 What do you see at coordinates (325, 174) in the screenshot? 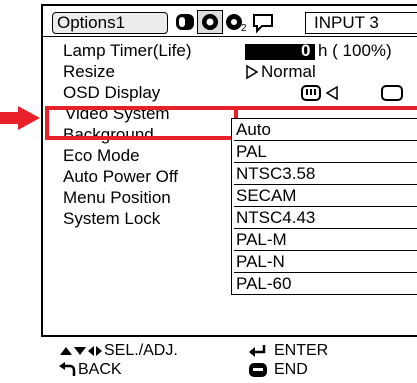
I see `option-ntsc358: NTSC3.58` at bounding box center [325, 174].